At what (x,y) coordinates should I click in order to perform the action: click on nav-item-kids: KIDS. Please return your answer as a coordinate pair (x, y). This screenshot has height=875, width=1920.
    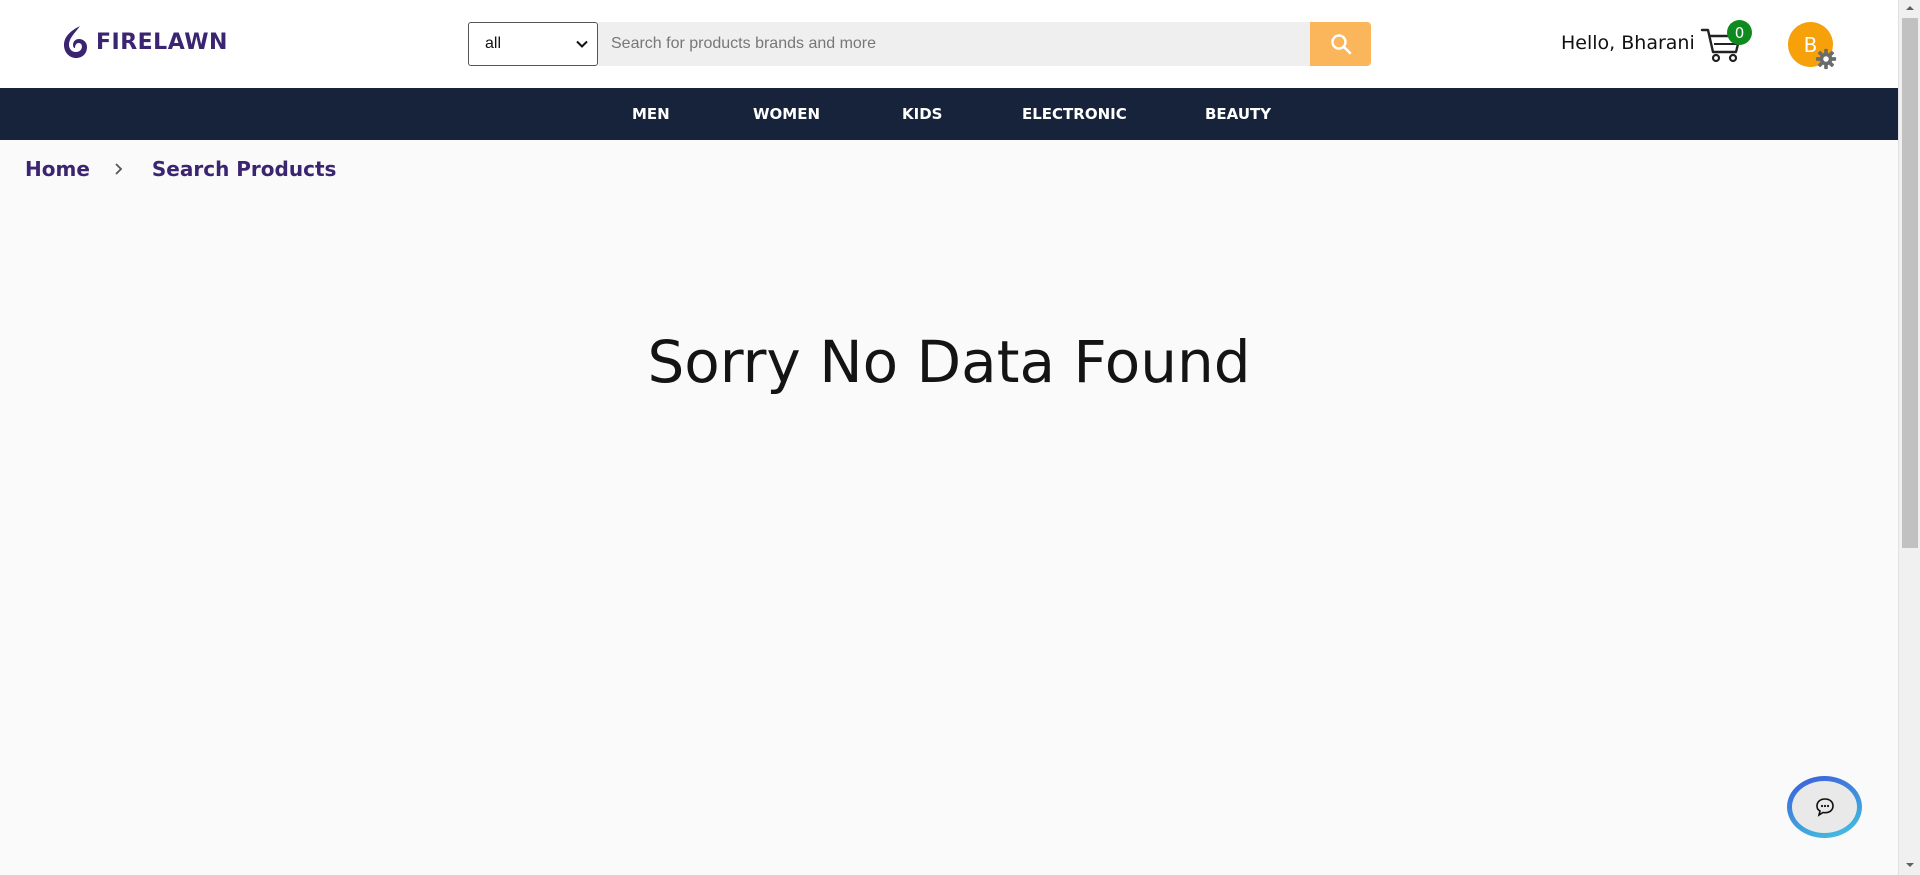
    Looking at the image, I should click on (922, 114).